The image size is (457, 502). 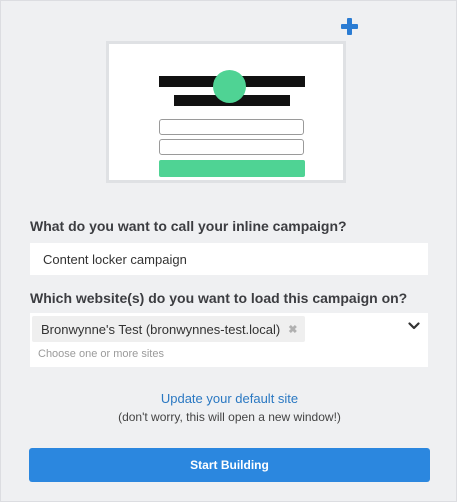 I want to click on remove-tag-icon: ✖, so click(x=292, y=329).